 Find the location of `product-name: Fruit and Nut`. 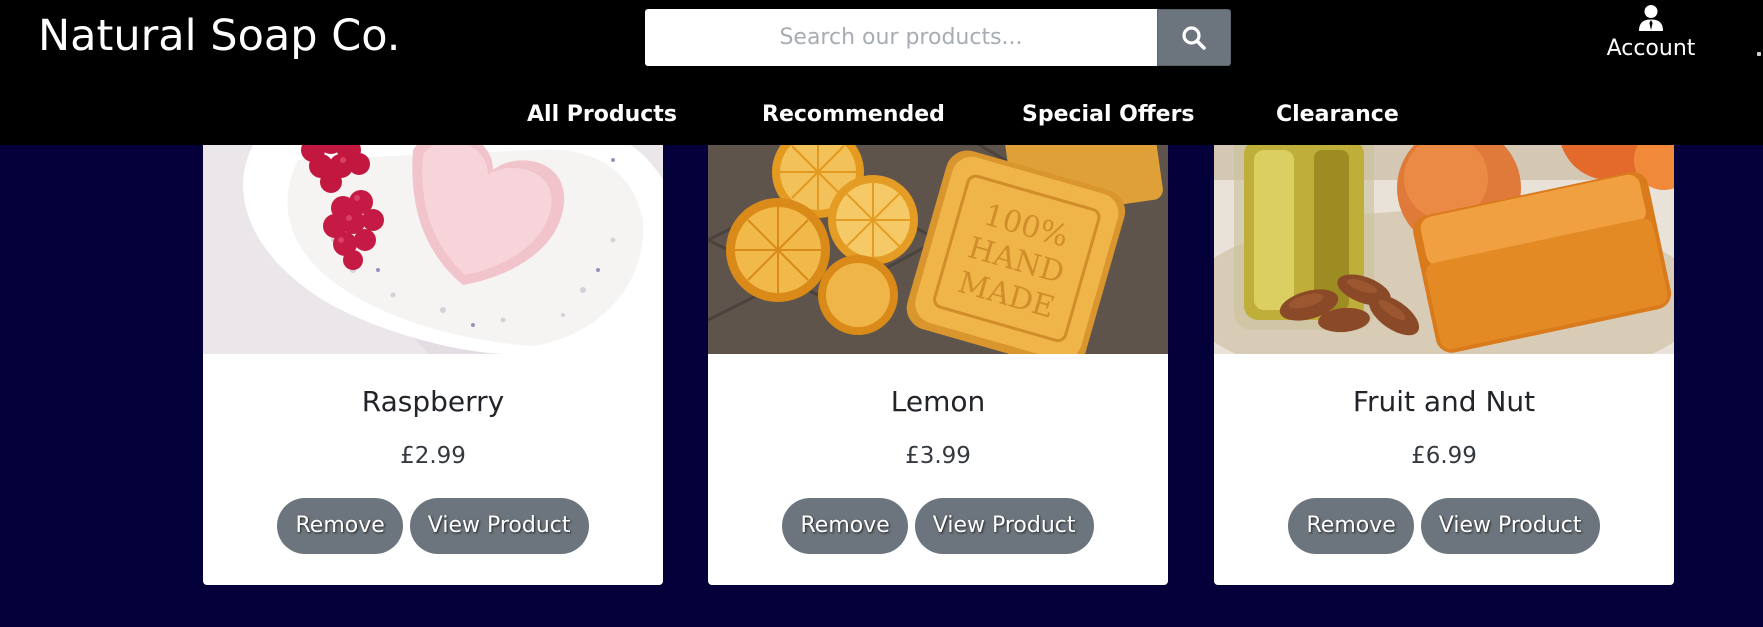

product-name: Fruit and Nut is located at coordinates (1444, 401).